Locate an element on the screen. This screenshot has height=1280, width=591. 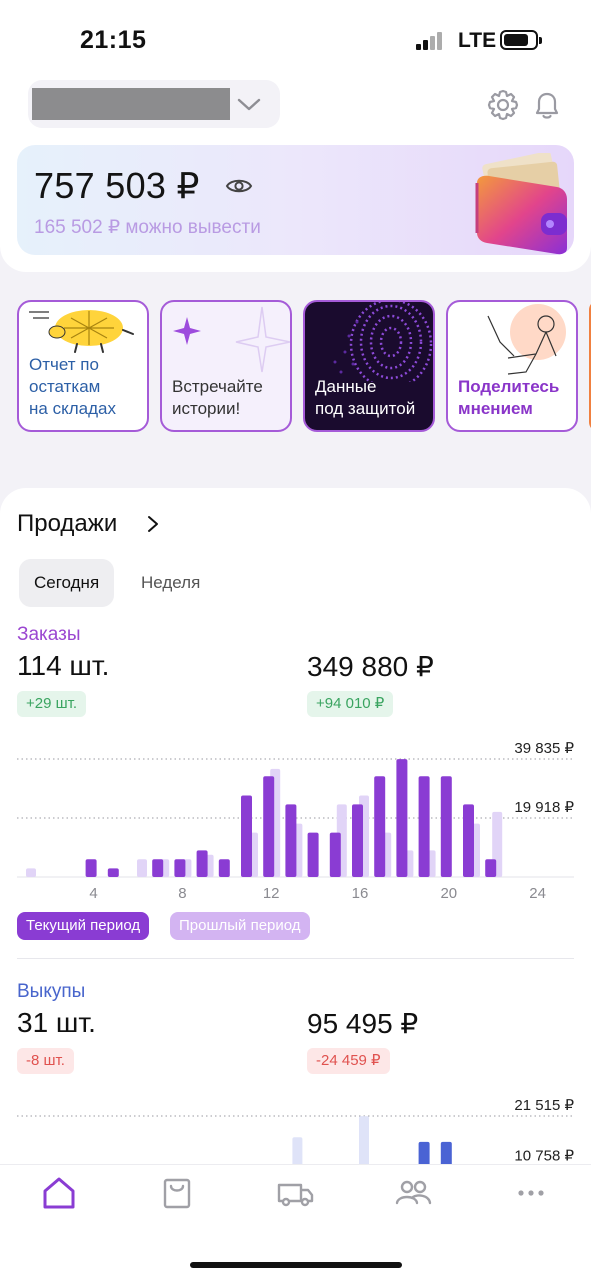
story-meet-stories: Встречайте истории! is located at coordinates (226, 366).